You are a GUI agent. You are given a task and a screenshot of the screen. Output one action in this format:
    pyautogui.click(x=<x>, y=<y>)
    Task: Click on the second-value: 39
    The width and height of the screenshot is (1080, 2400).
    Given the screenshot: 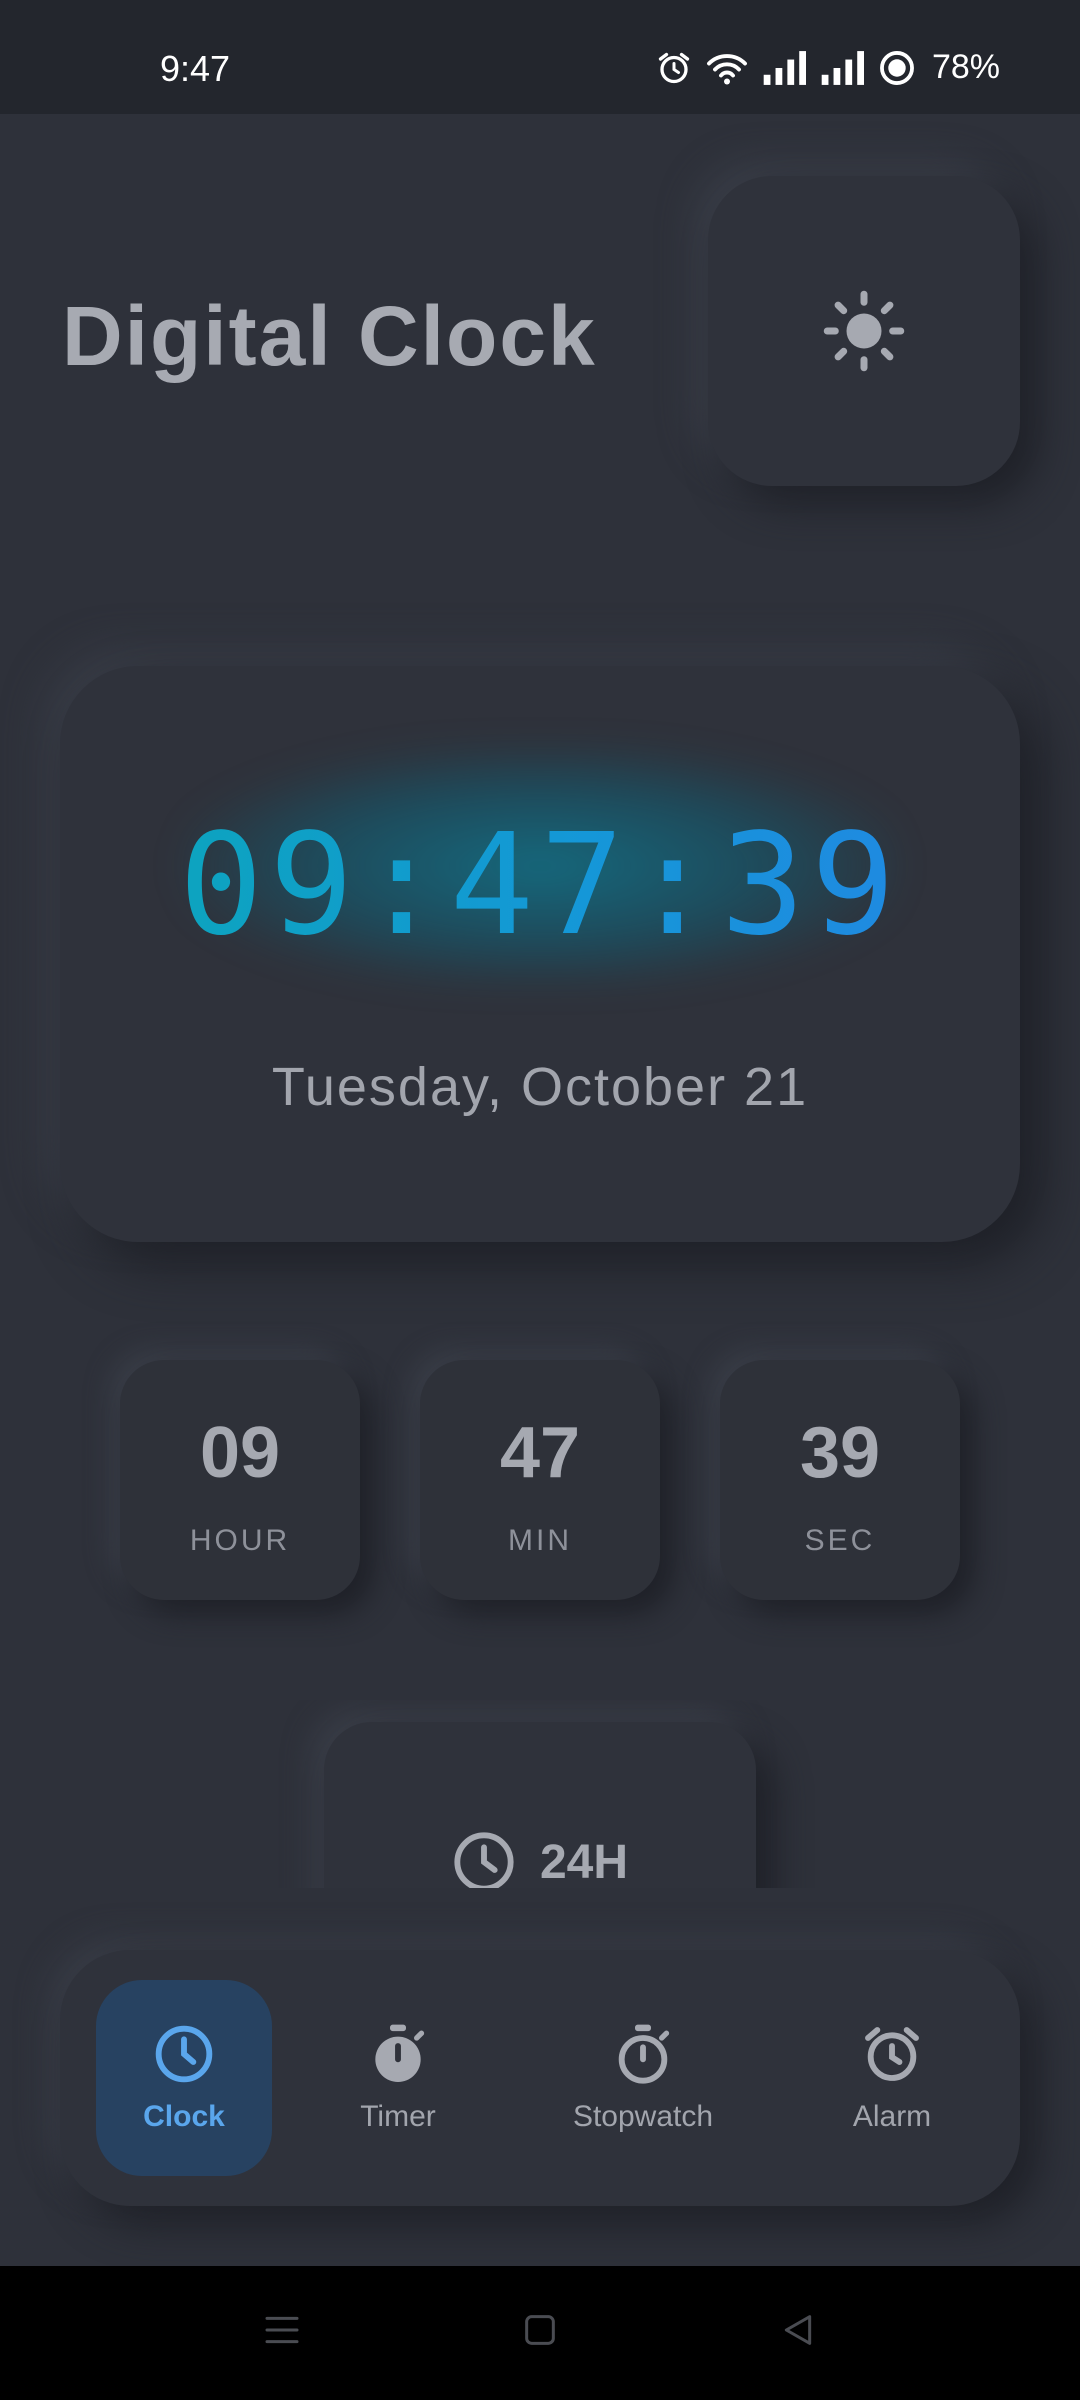 What is the action you would take?
    pyautogui.click(x=840, y=1453)
    